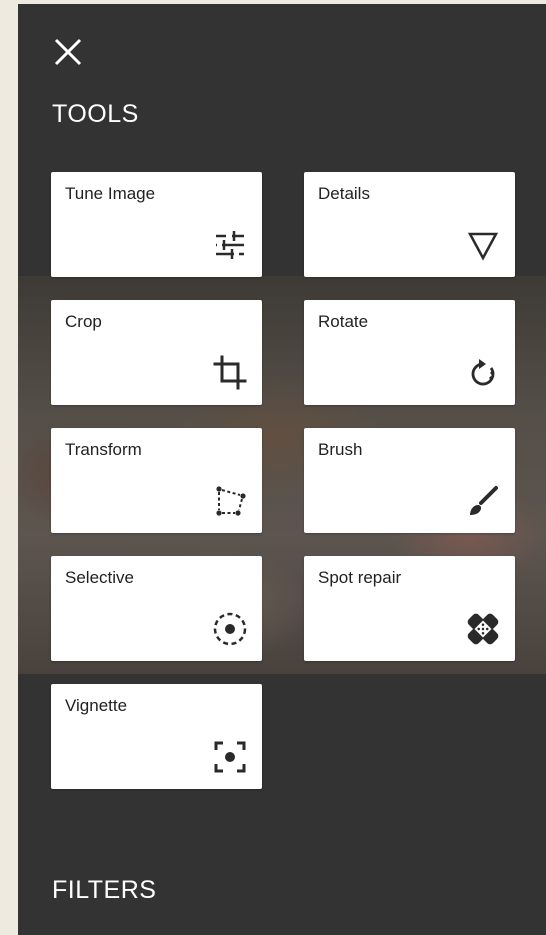 Image resolution: width=546 pixels, height=935 pixels. I want to click on tool-label: Details, so click(344, 193).